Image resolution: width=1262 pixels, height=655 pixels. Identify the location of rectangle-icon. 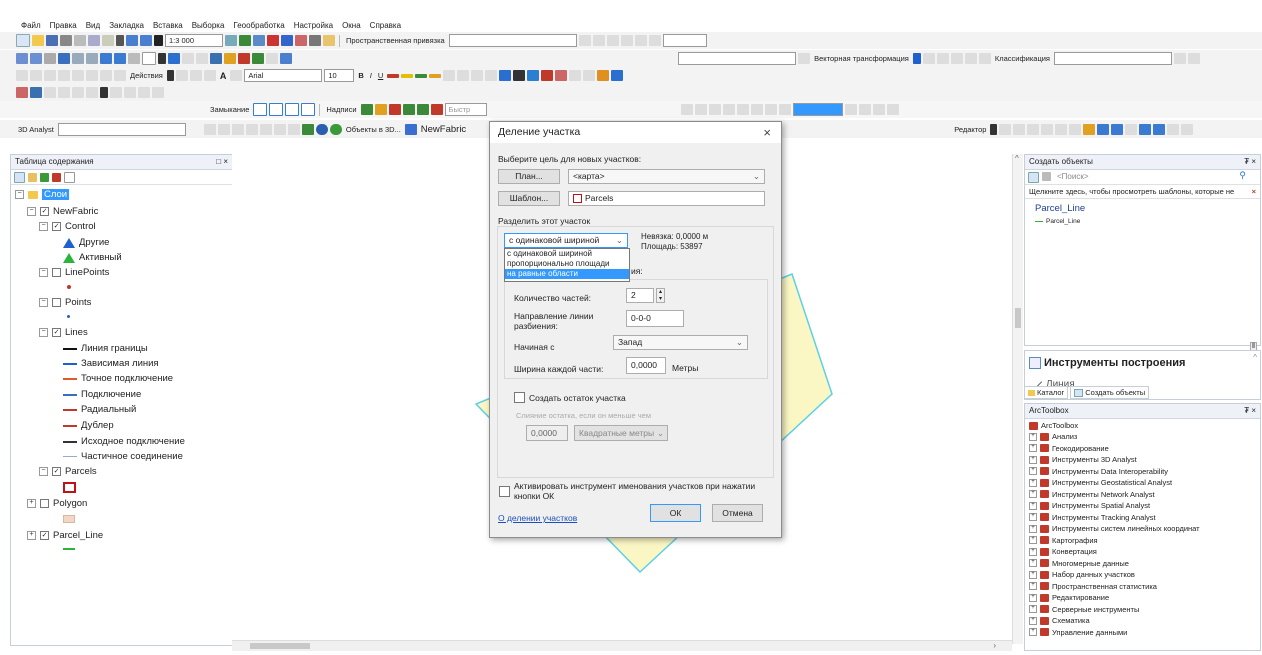
(209, 75).